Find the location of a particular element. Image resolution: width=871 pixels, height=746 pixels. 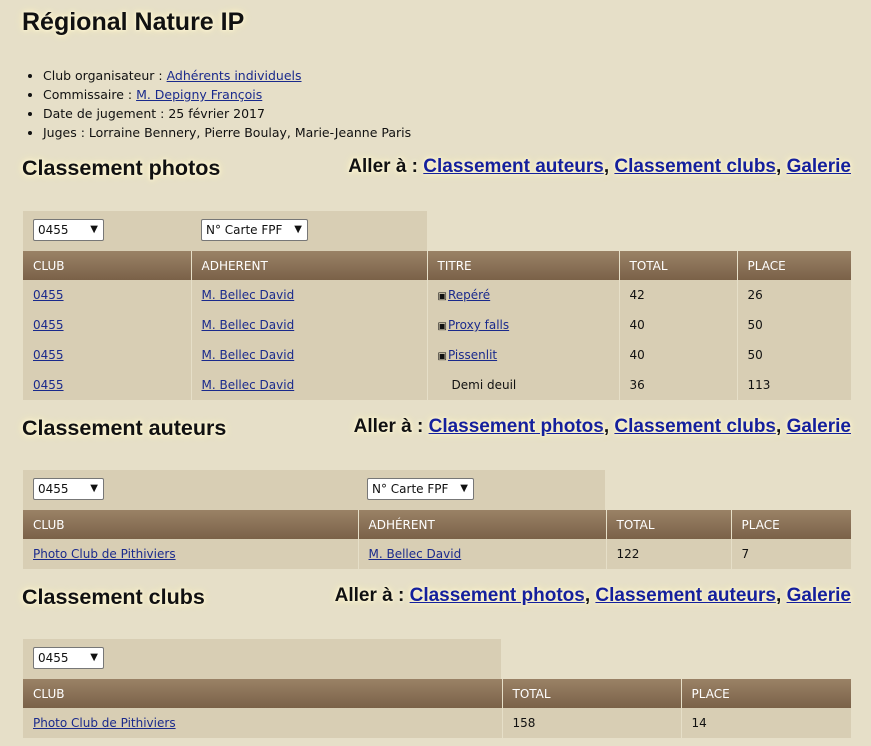

auteurs-card-select: N° Carte FPF ▼ is located at coordinates (420, 489).